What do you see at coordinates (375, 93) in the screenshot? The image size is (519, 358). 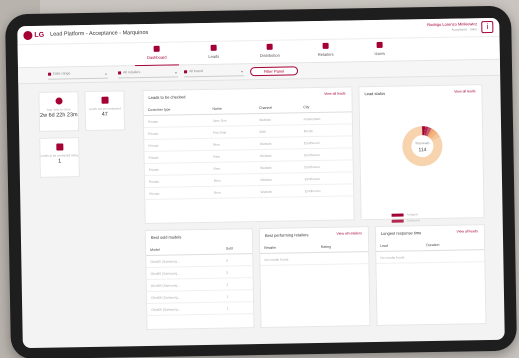 I see `card-title: Lead status` at bounding box center [375, 93].